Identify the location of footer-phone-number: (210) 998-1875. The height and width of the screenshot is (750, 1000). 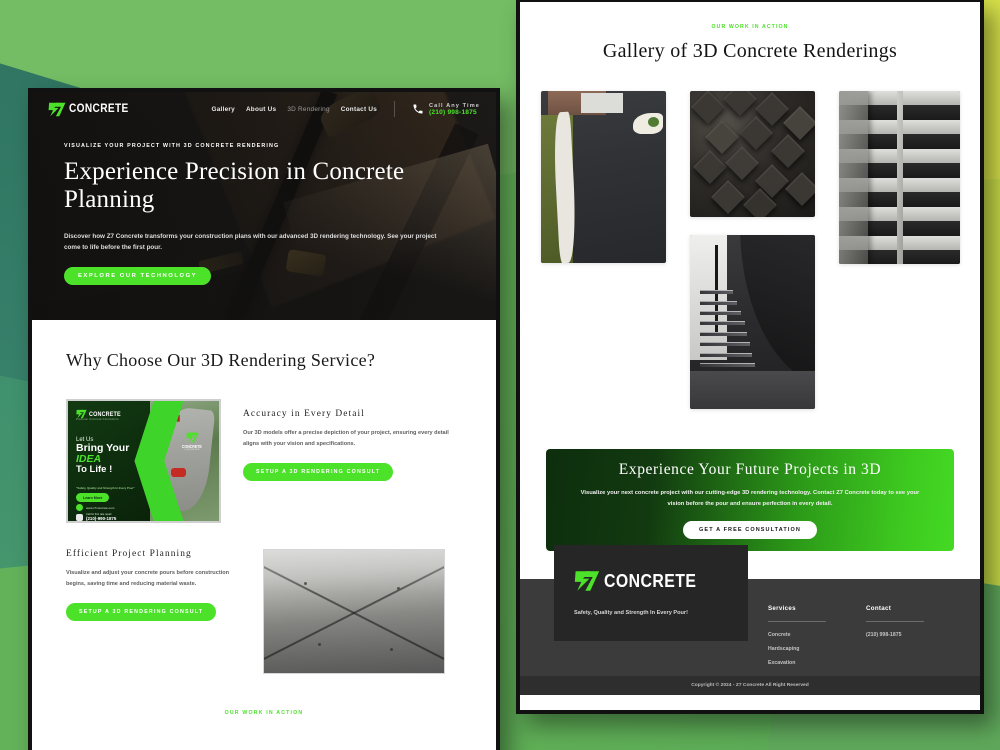
(895, 635).